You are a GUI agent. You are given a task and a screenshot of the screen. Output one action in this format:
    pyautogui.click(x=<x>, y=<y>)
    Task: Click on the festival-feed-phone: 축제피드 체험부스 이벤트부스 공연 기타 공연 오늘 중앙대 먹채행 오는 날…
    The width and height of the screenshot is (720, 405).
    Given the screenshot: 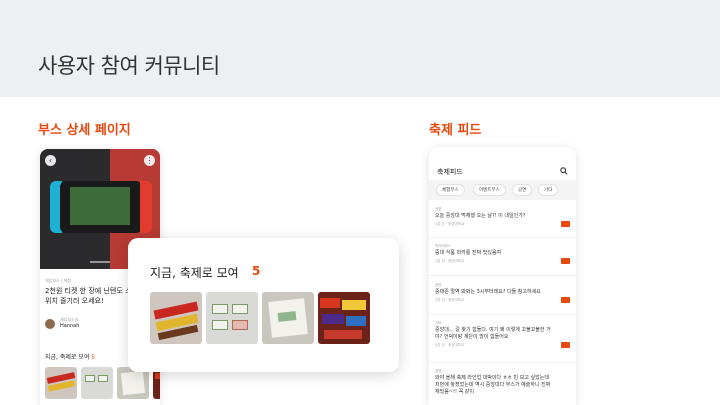 What is the action you would take?
    pyautogui.click(x=502, y=276)
    